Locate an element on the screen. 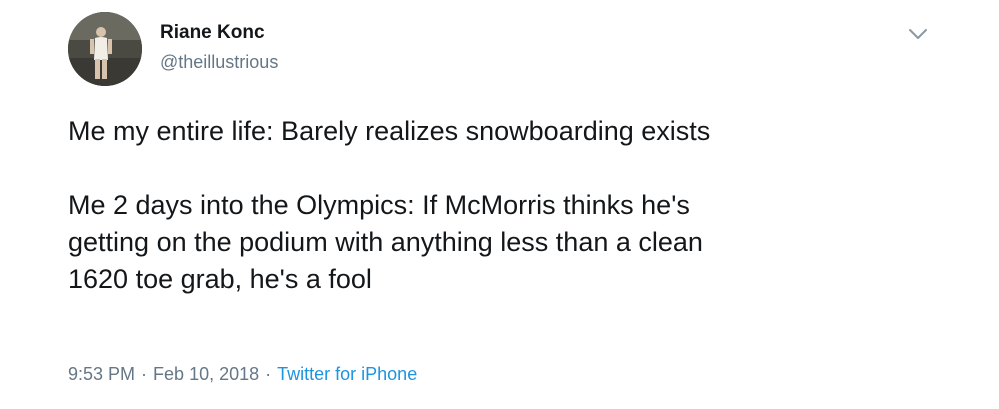 The width and height of the screenshot is (999, 409). tweet-meta: 9:53 PM · Feb 10, 2018 · Twitter for iPhone is located at coordinates (242, 374).